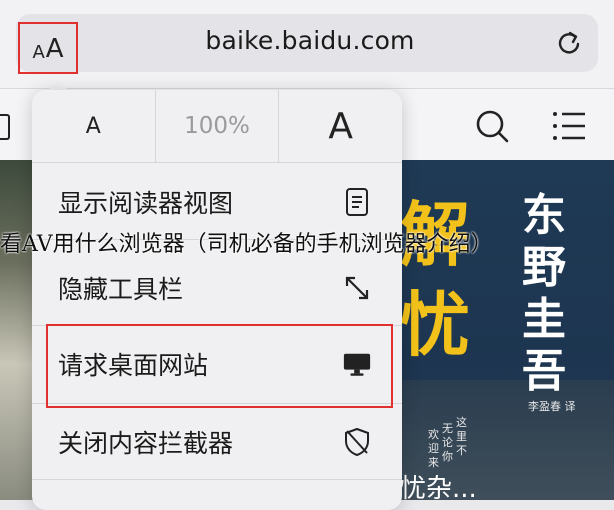 This screenshot has height=510, width=614. What do you see at coordinates (17, 330) in the screenshot?
I see `background-image-left` at bounding box center [17, 330].